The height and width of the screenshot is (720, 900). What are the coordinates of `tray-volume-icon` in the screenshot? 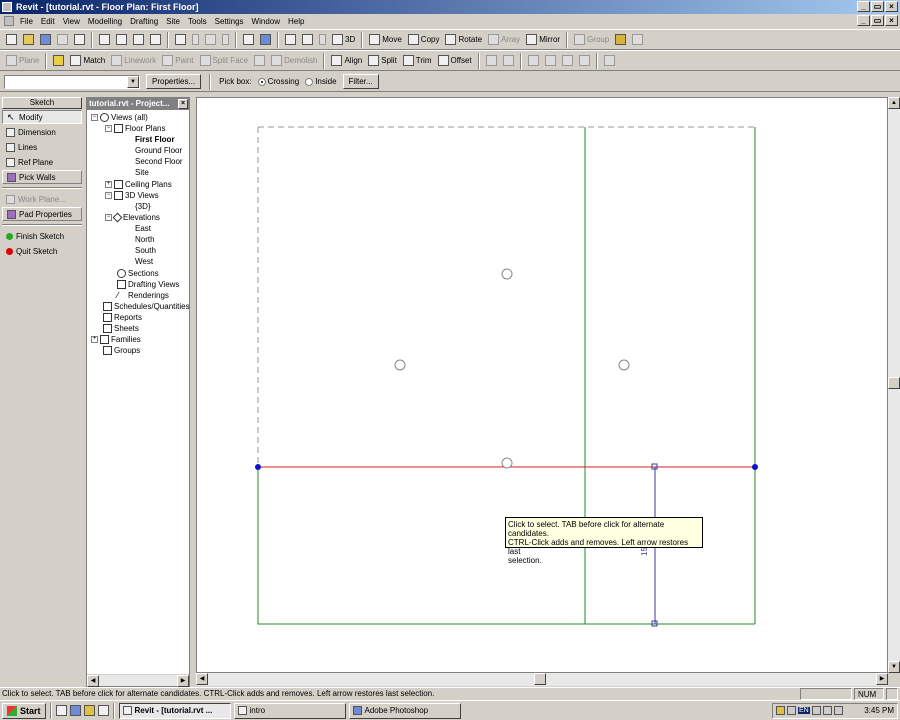 It's located at (827, 710).